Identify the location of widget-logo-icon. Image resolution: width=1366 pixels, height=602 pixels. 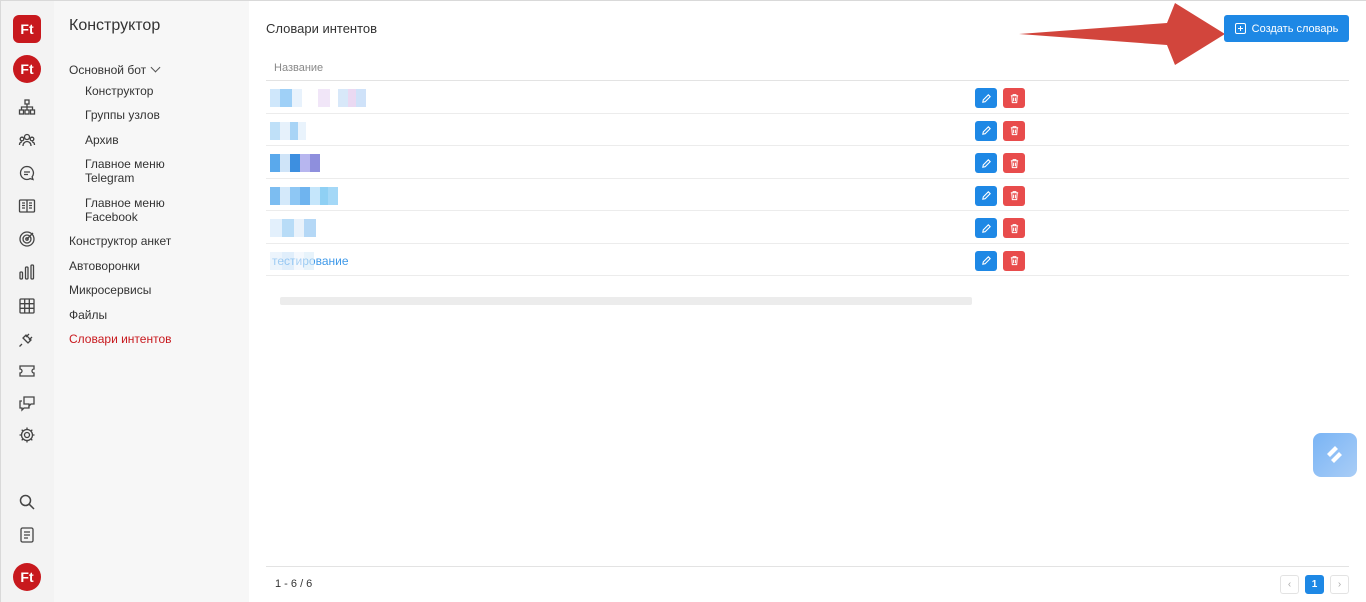
(1334, 454).